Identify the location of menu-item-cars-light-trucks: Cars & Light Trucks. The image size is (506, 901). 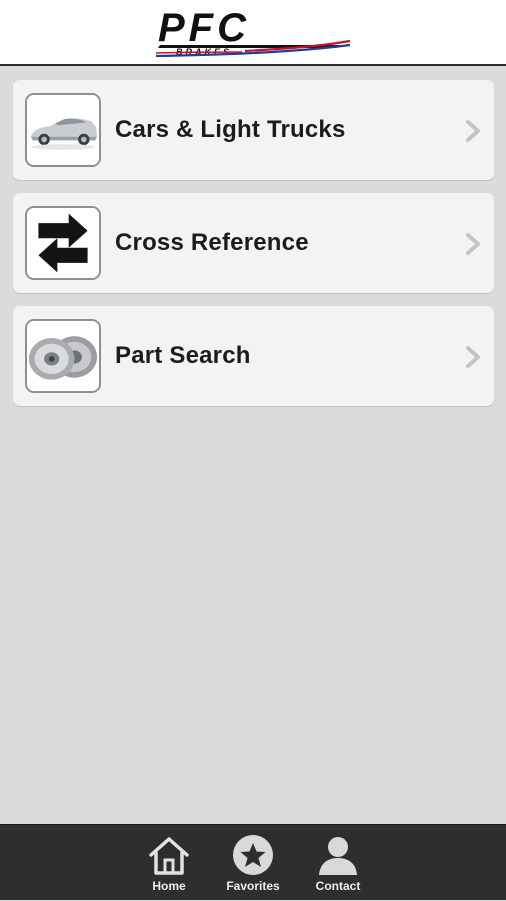
(253, 130).